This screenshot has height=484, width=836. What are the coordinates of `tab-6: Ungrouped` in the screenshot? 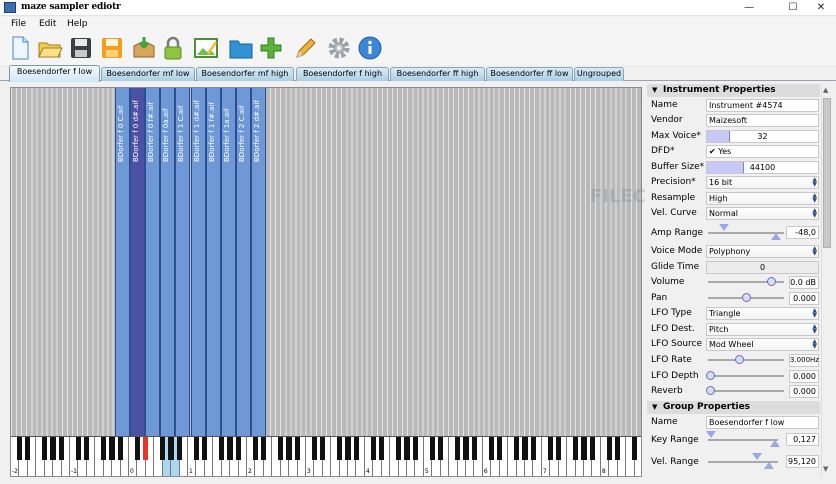 It's located at (599, 74).